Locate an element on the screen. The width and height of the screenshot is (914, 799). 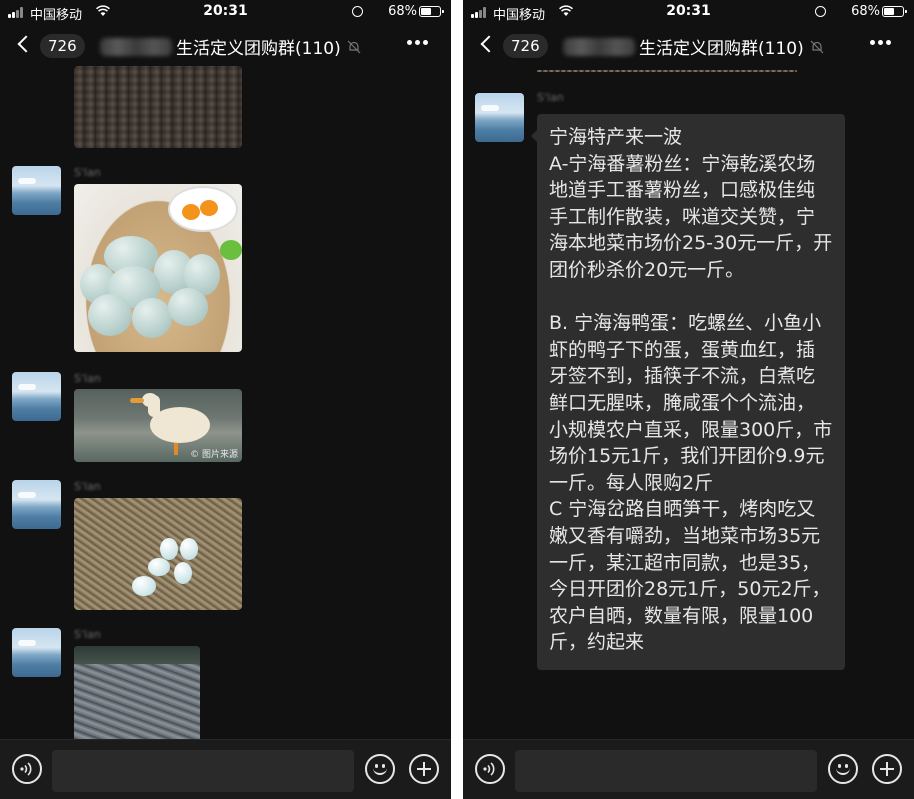
image-watermark: © 图片来源 is located at coordinates (214, 455).